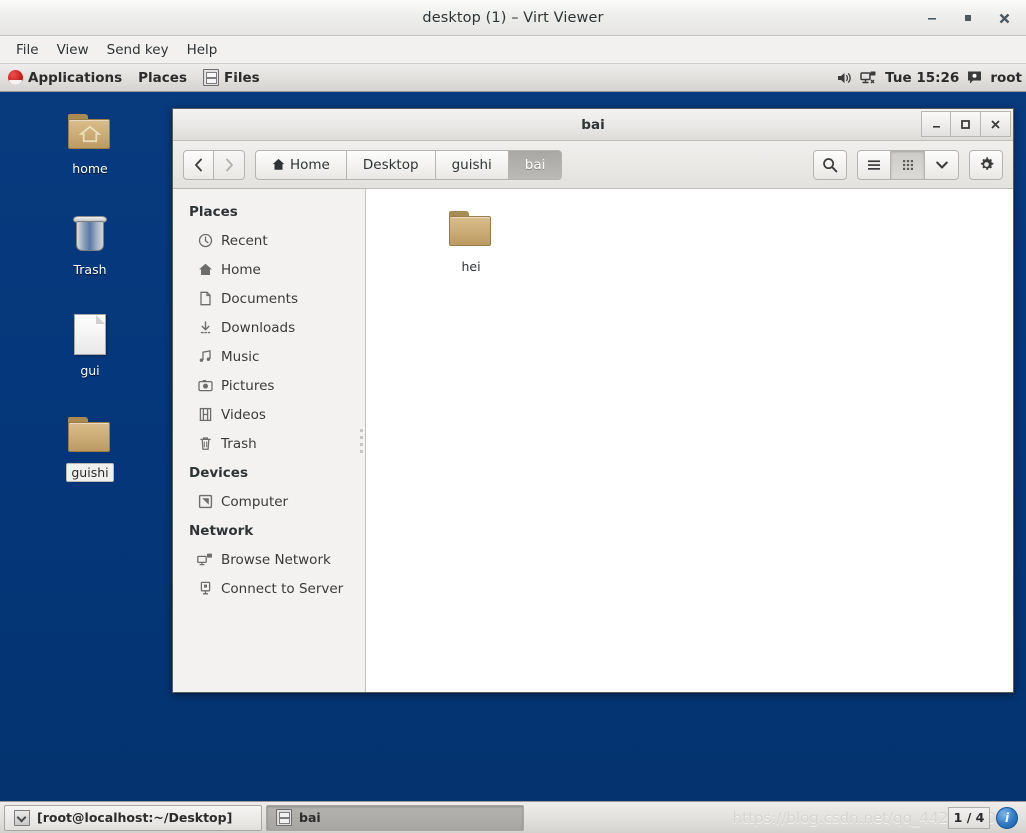 The width and height of the screenshot is (1026, 833). What do you see at coordinates (213, 212) in the screenshot?
I see `sidebar-heading-places: Places` at bounding box center [213, 212].